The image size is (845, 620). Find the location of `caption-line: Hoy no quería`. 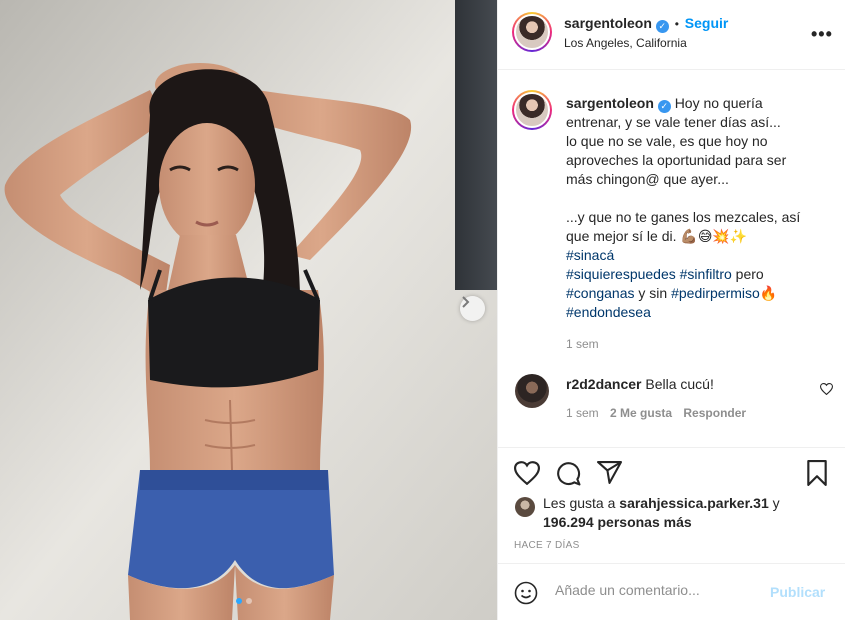

caption-line: Hoy no quería is located at coordinates (718, 103).